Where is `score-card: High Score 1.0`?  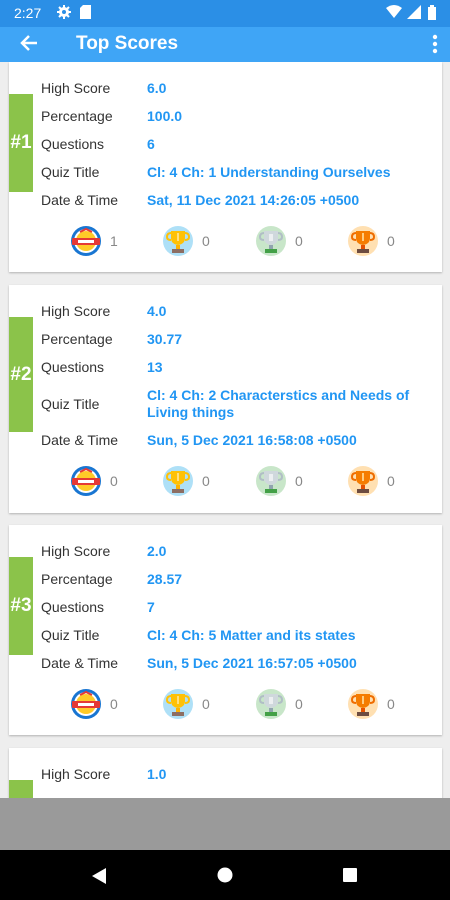
score-card: High Score 1.0 is located at coordinates (225, 773).